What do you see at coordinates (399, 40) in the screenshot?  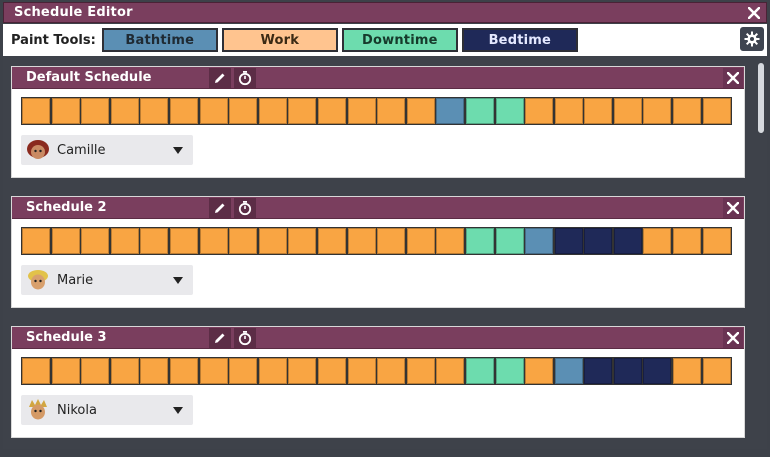 I see `paint-tool-downtime: Downtime` at bounding box center [399, 40].